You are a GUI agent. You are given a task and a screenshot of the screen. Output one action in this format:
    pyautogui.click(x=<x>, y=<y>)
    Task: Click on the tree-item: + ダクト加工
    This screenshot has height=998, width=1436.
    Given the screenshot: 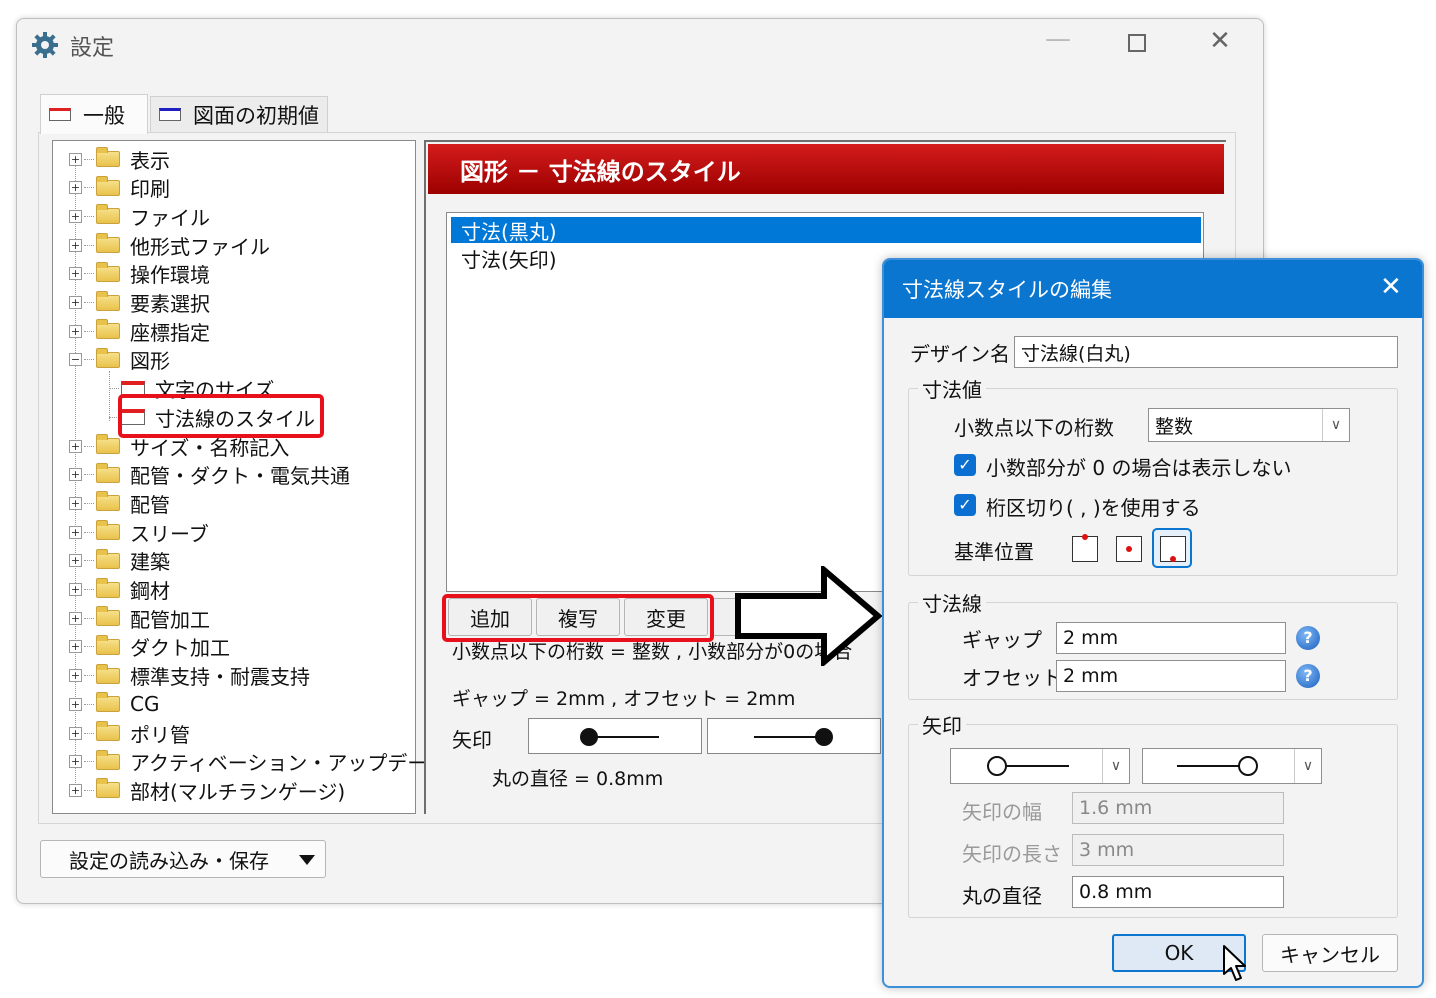 What is the action you would take?
    pyautogui.click(x=149, y=647)
    